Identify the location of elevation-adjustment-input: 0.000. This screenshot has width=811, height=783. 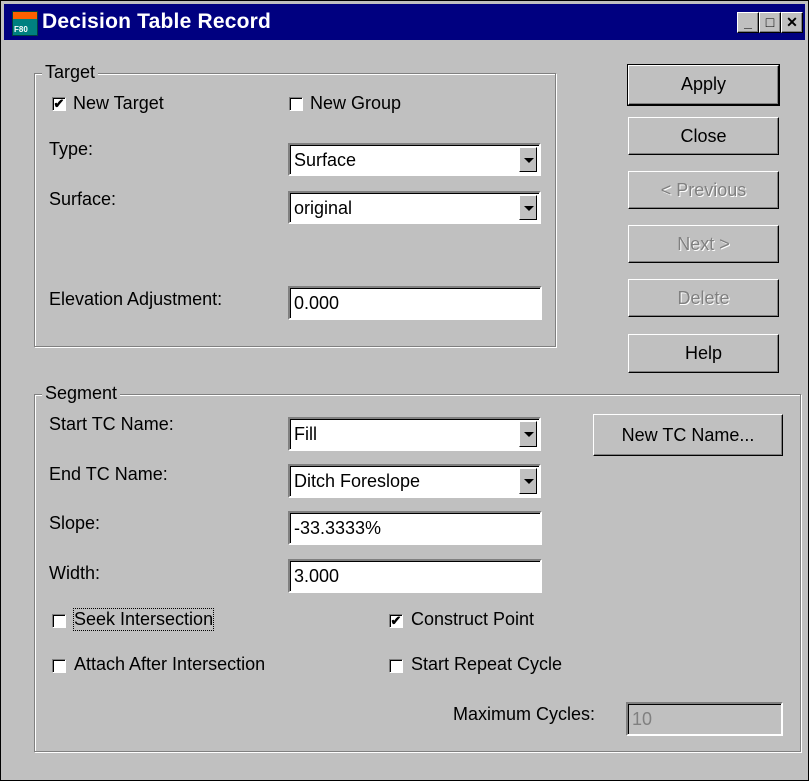
(415, 303).